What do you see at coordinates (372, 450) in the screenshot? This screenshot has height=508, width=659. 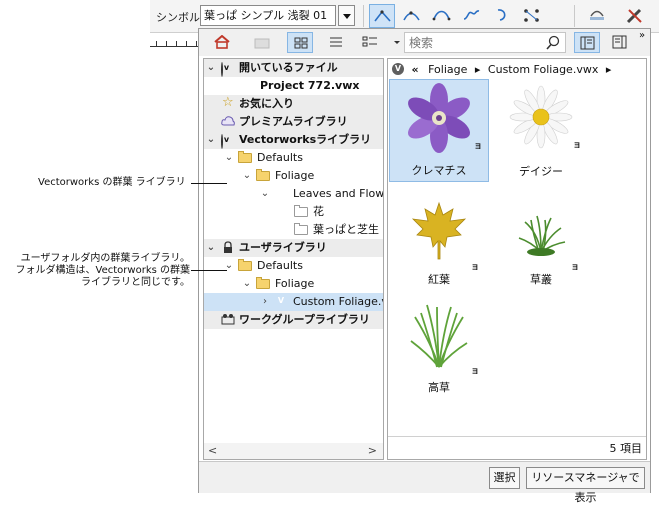 I see `scroll-right-icon: >` at bounding box center [372, 450].